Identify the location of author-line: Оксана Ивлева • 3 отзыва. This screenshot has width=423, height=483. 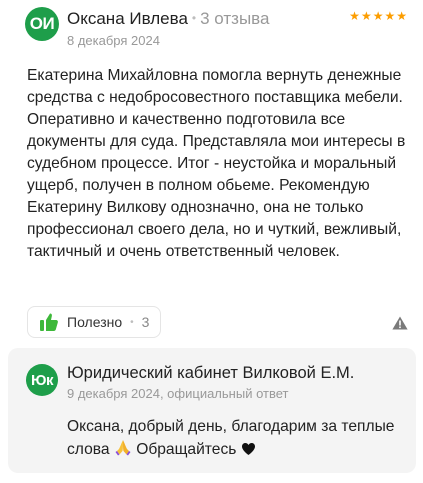
(168, 19).